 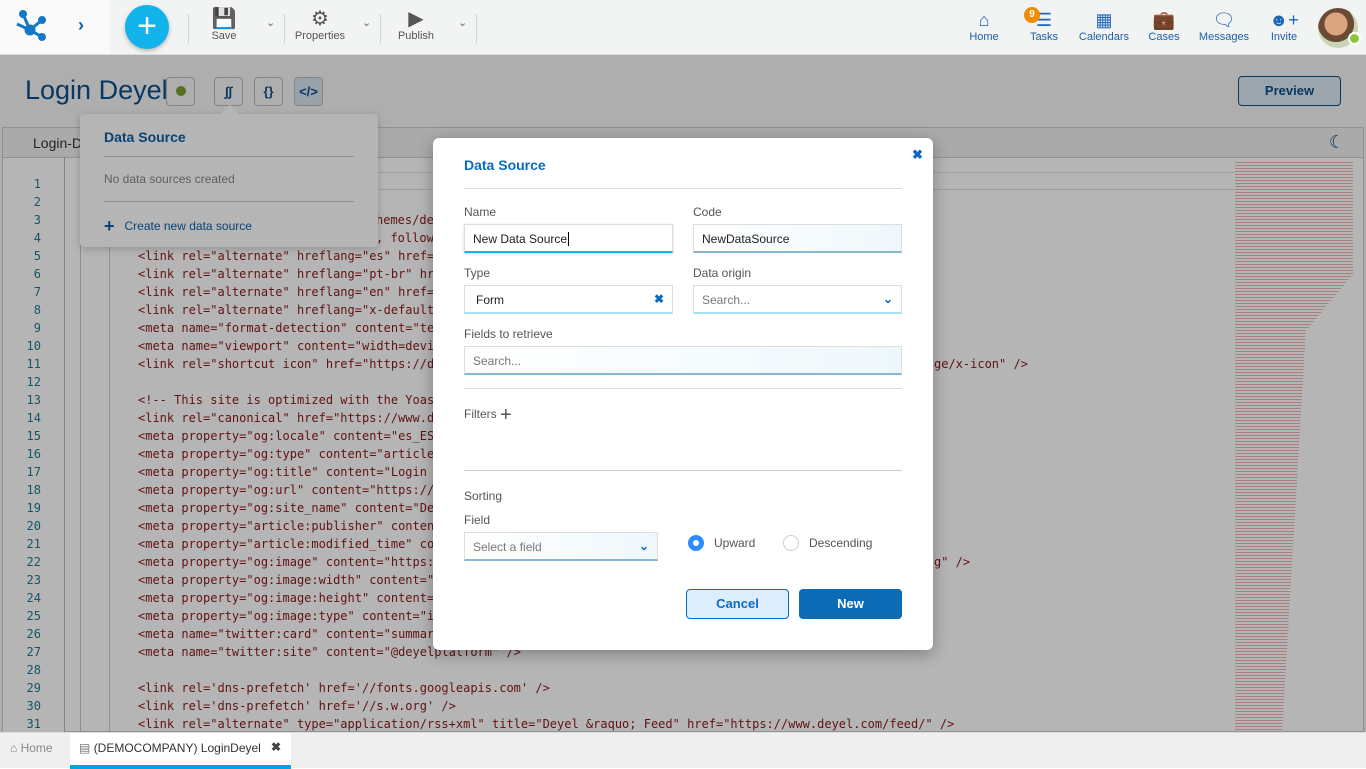 I want to click on cancel-button: Cancel, so click(x=737, y=604).